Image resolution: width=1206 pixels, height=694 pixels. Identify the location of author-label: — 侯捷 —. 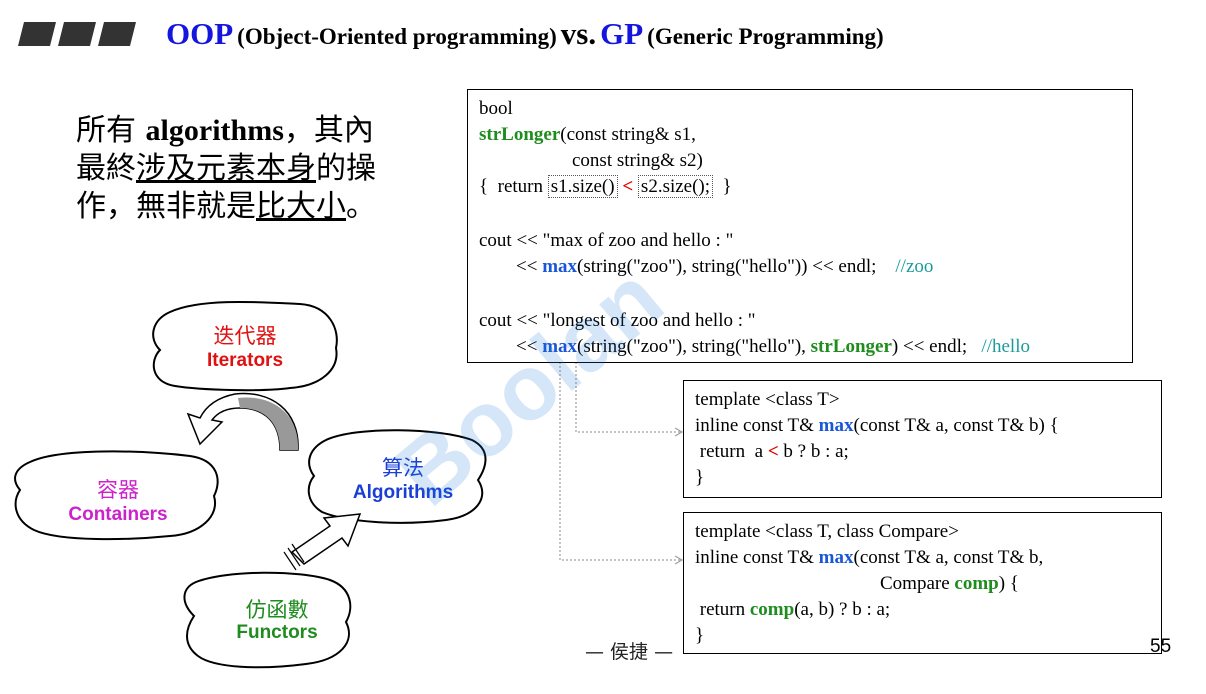
(629, 652).